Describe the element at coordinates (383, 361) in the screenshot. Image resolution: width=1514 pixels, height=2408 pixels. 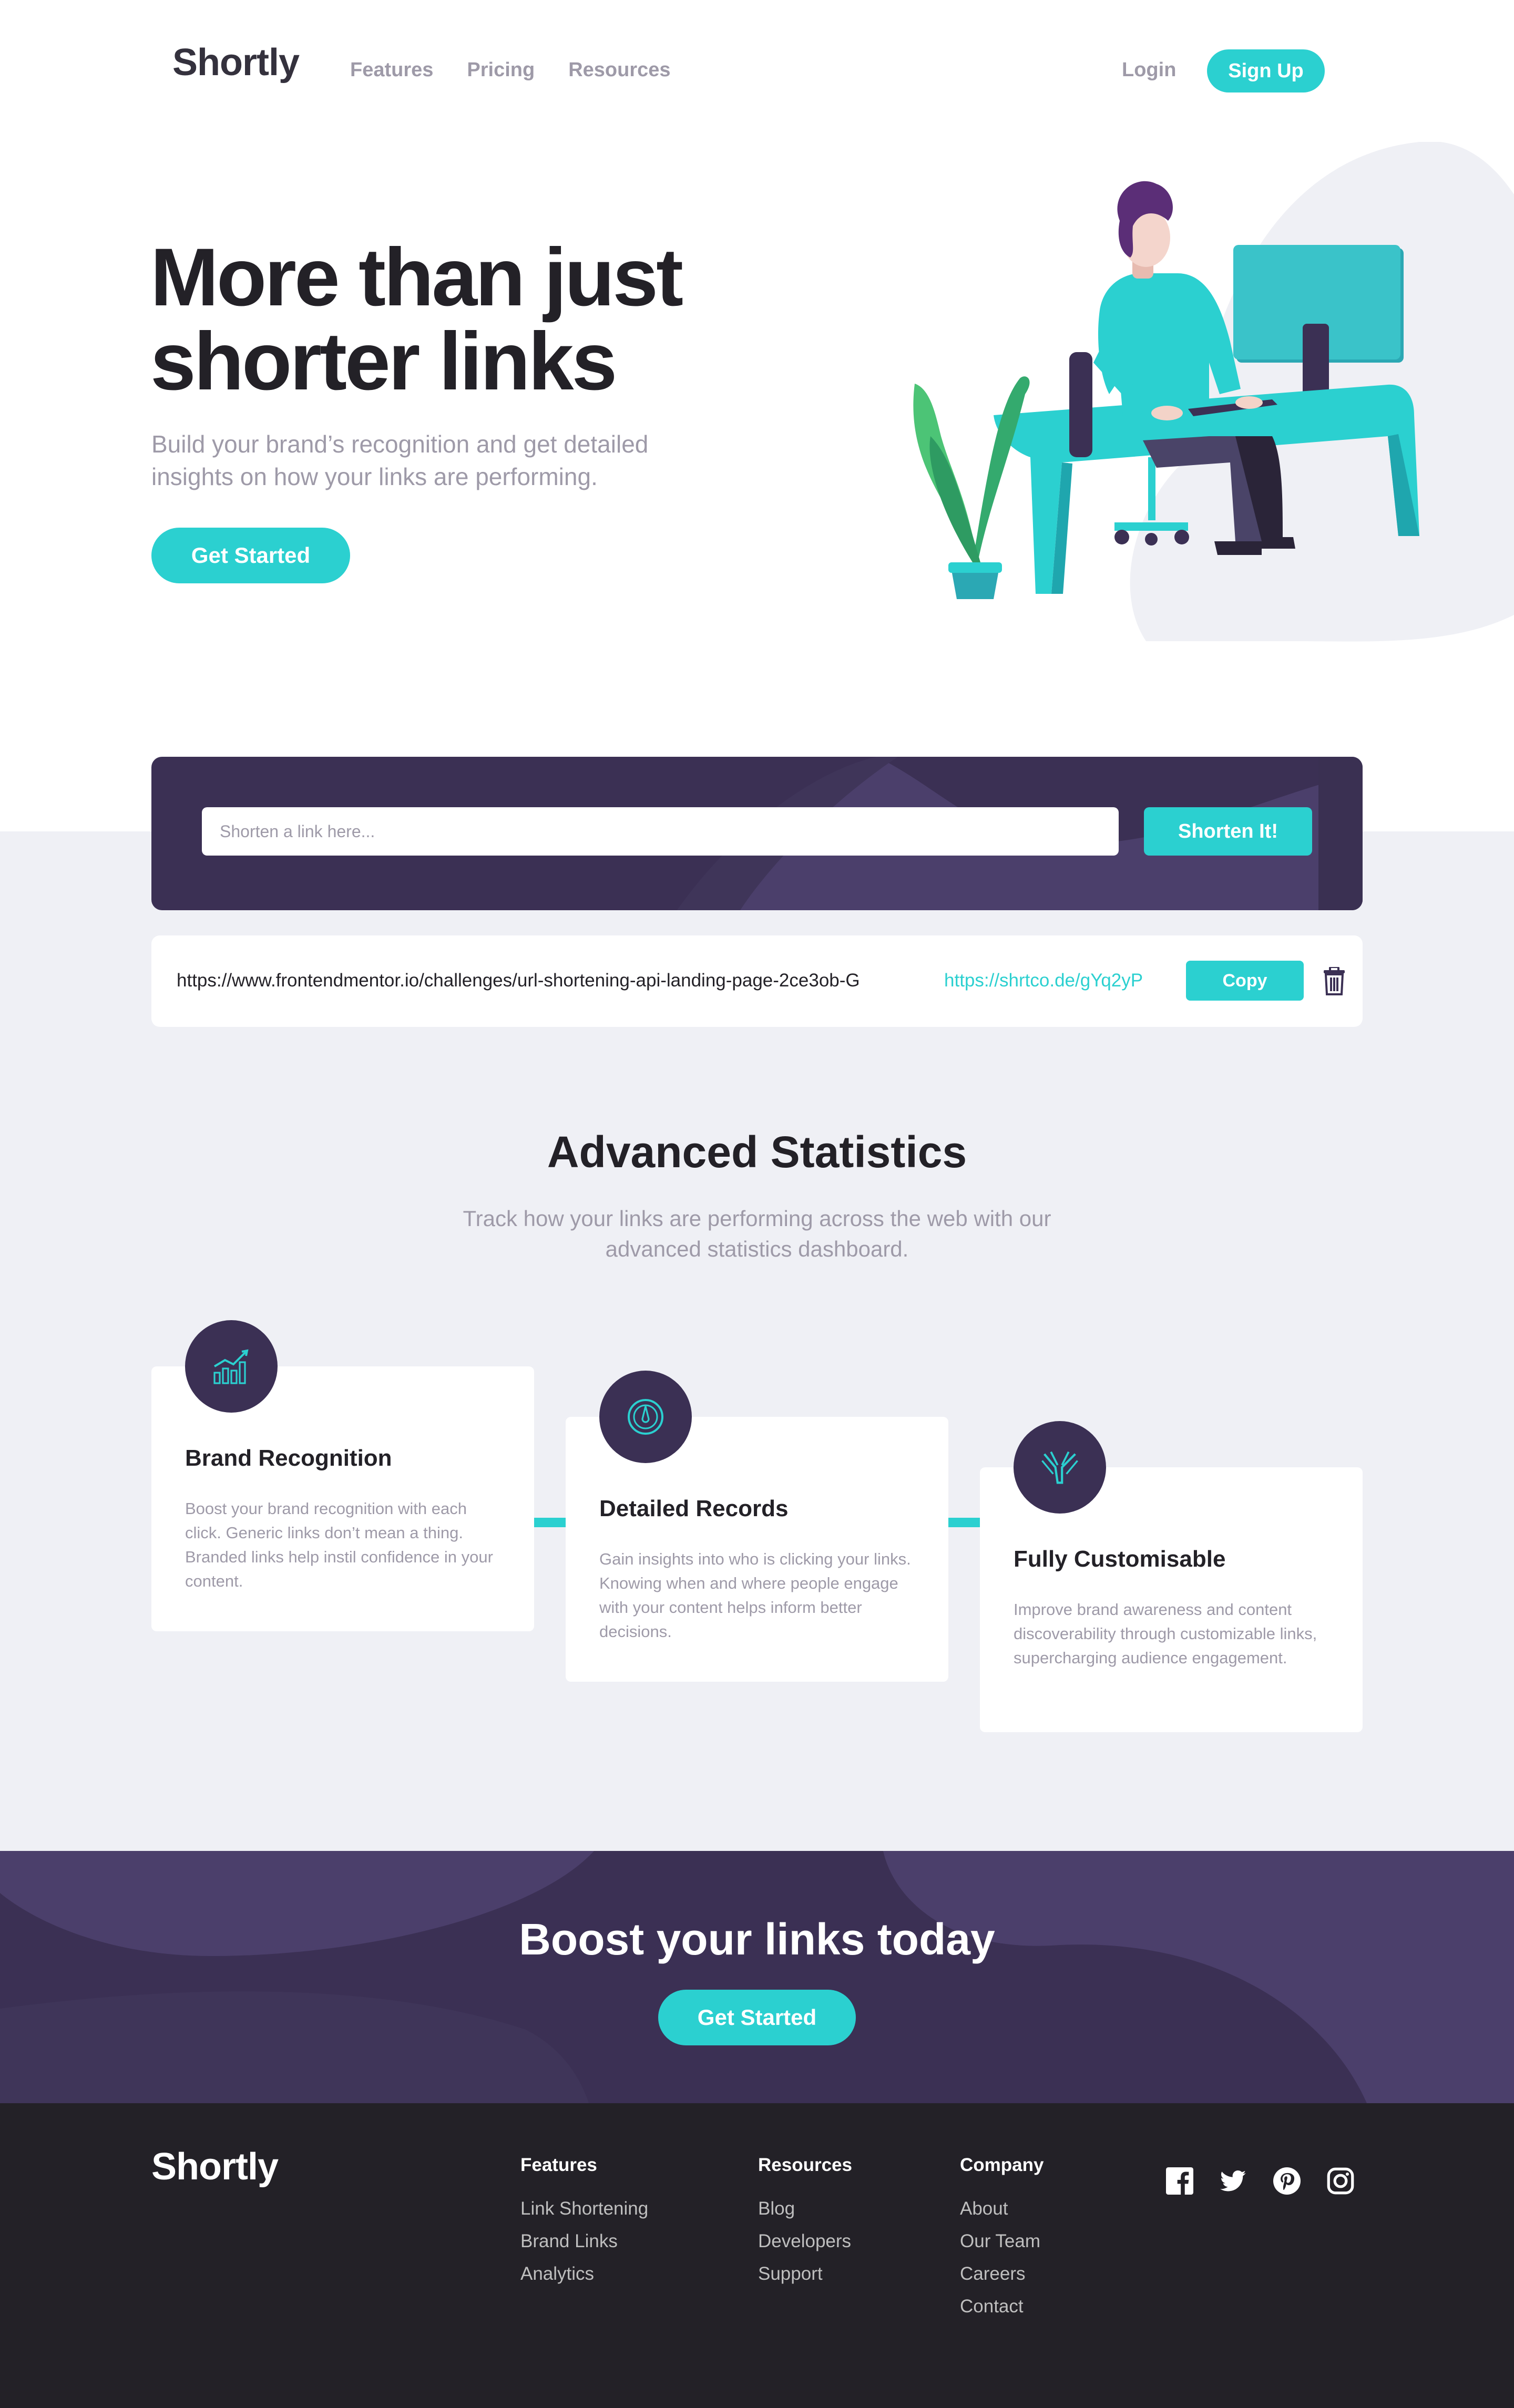
I see `hero-title-line2: shorter links` at that location.